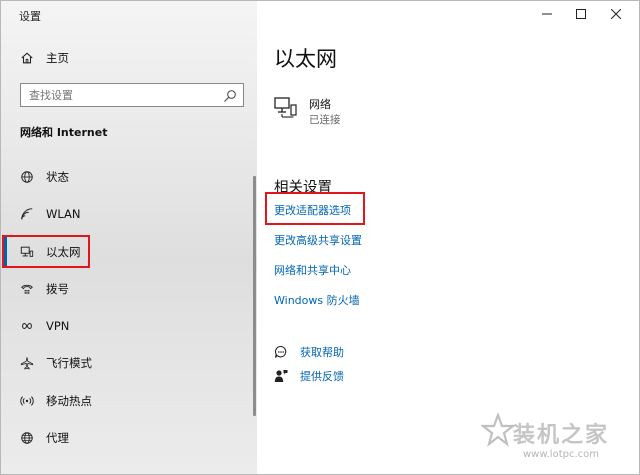 The height and width of the screenshot is (475, 640). What do you see at coordinates (27, 401) in the screenshot?
I see `hotspot-icon` at bounding box center [27, 401].